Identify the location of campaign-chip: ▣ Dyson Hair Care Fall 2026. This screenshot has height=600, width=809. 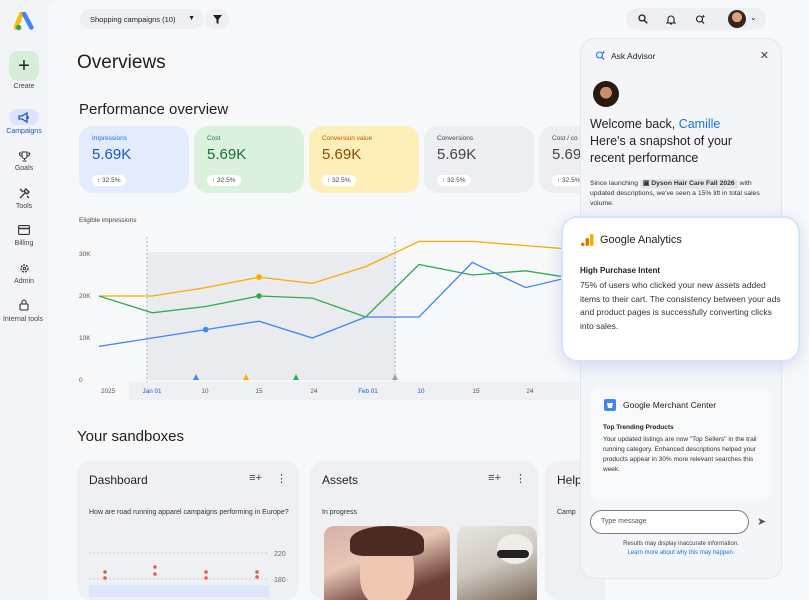
(688, 184).